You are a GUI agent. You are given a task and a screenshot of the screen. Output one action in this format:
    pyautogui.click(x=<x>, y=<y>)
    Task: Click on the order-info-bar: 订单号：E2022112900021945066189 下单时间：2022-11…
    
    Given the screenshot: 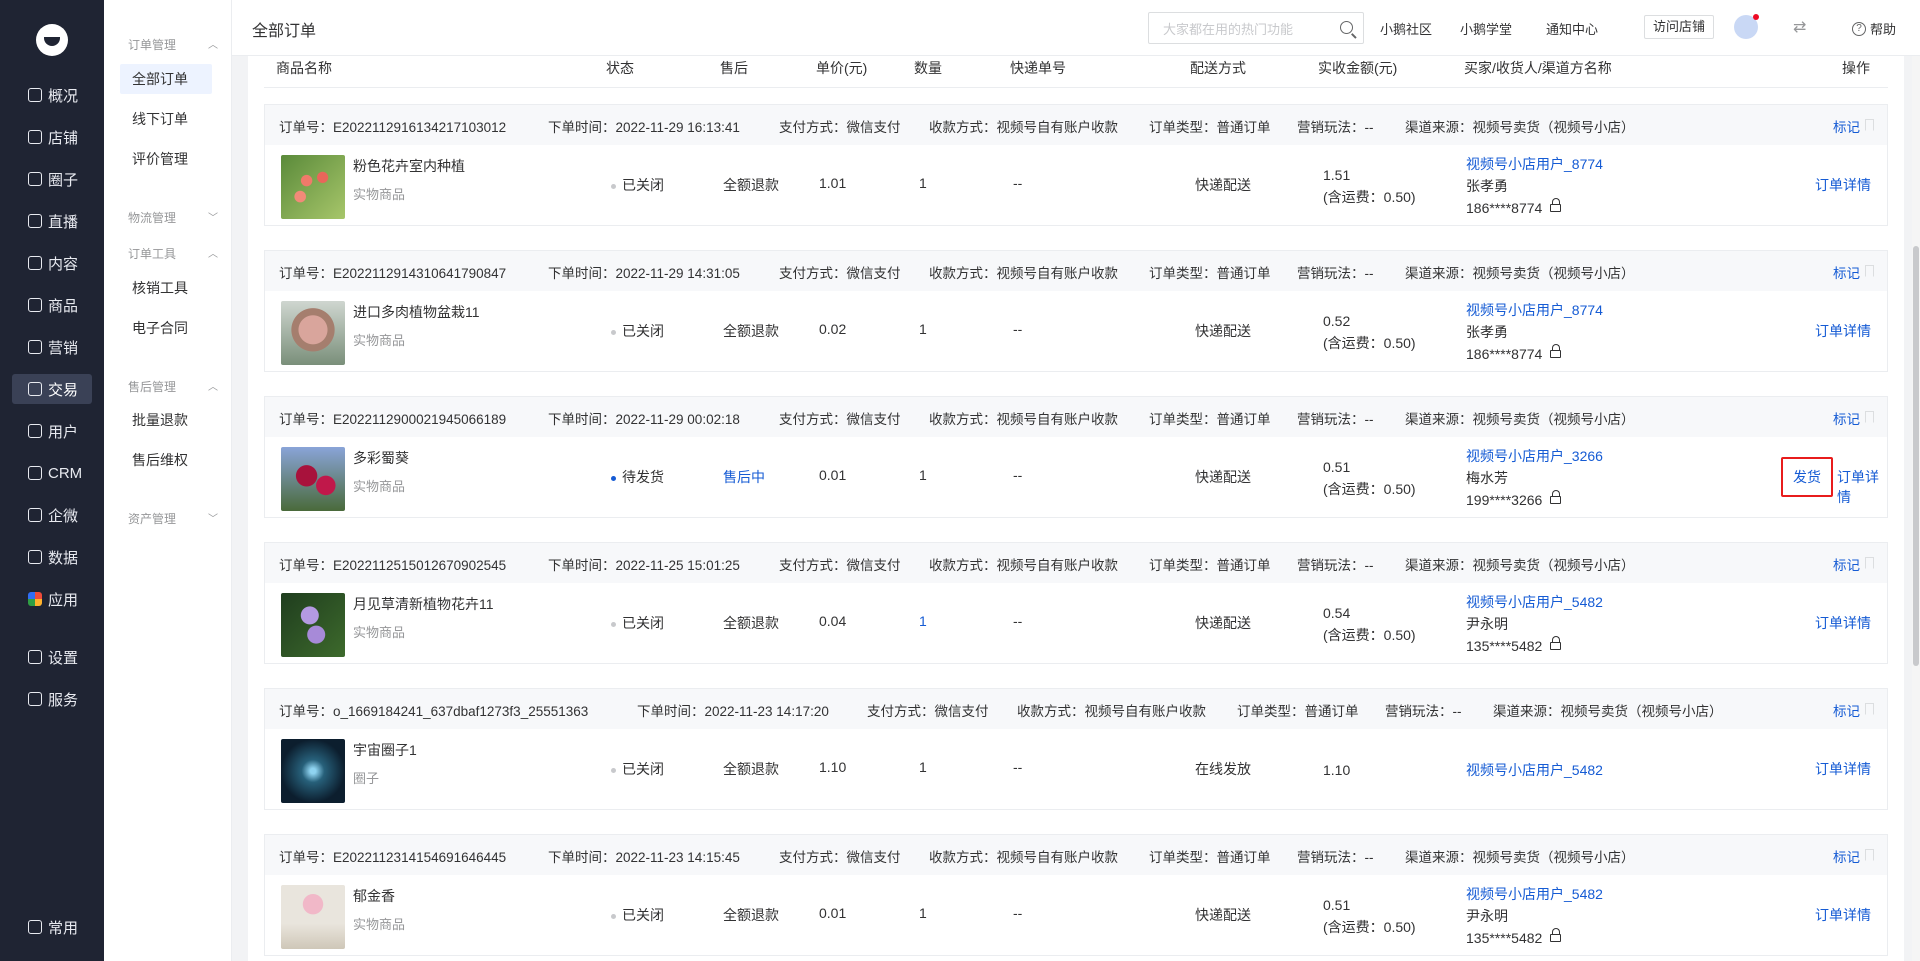 What is the action you would take?
    pyautogui.click(x=1076, y=417)
    